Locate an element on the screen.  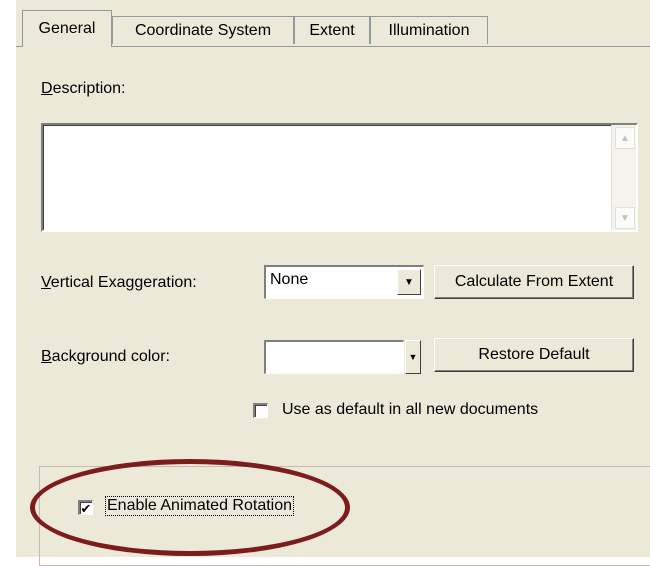
tab-general: General is located at coordinates (67, 28).